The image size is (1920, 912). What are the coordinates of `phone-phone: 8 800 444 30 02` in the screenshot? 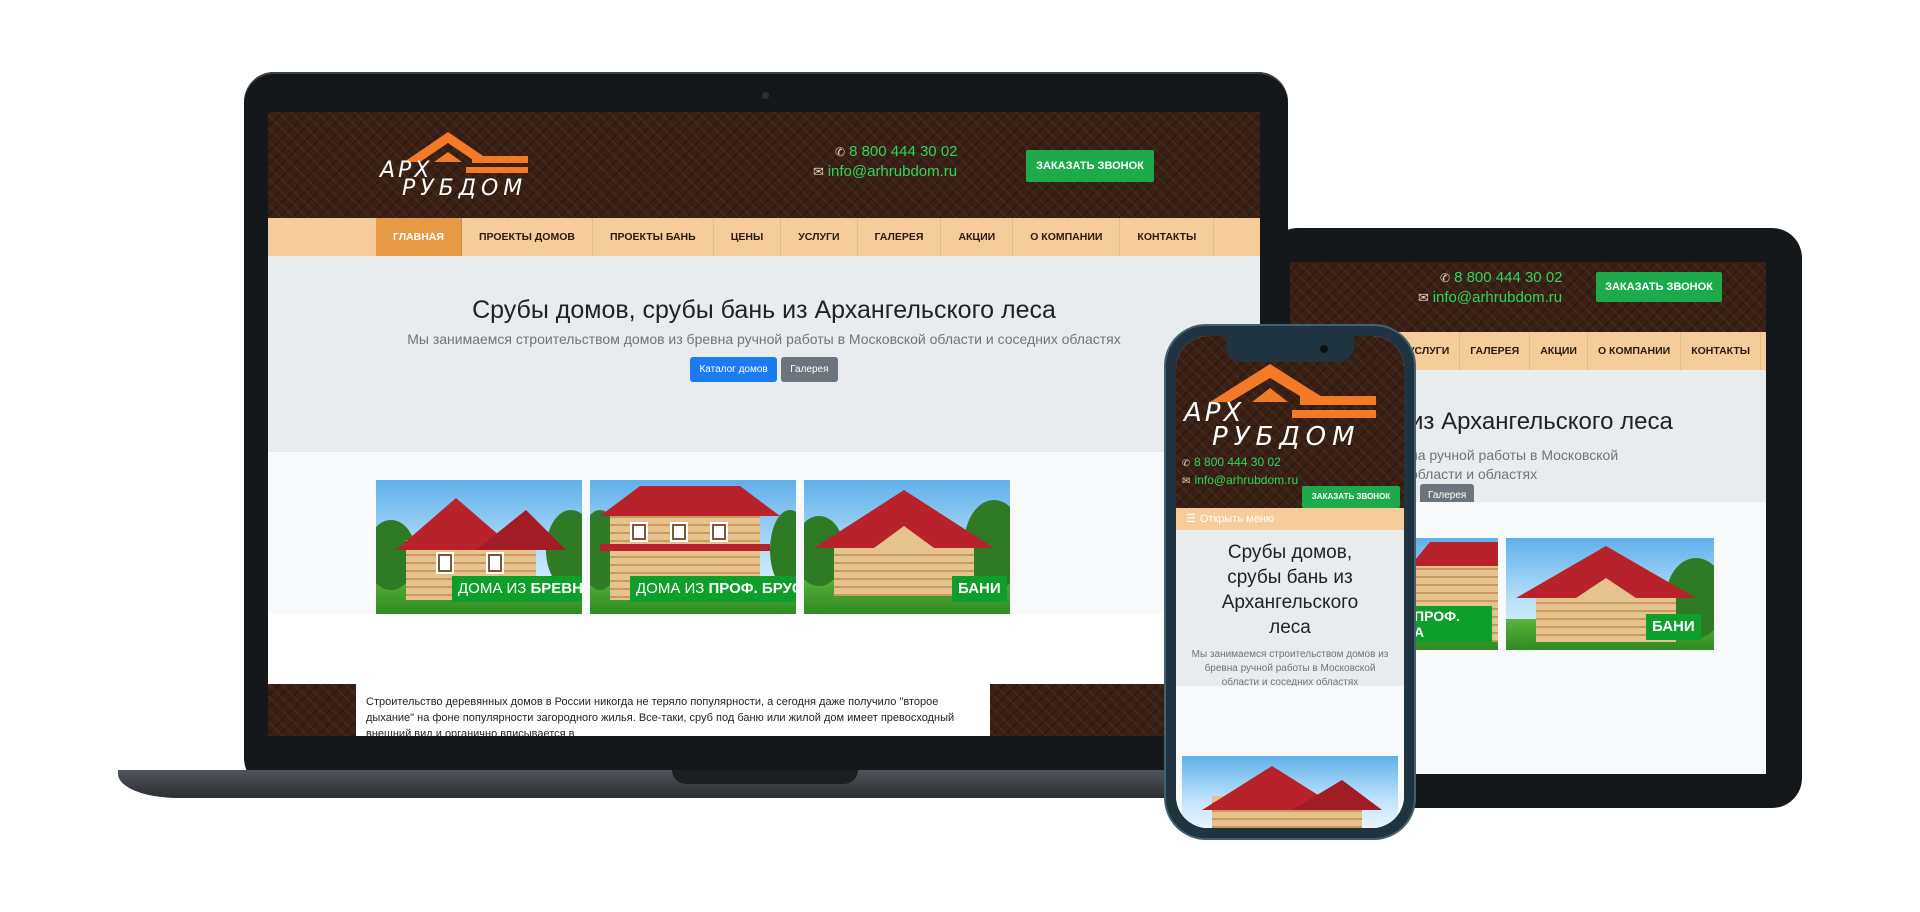 It's located at (1237, 462).